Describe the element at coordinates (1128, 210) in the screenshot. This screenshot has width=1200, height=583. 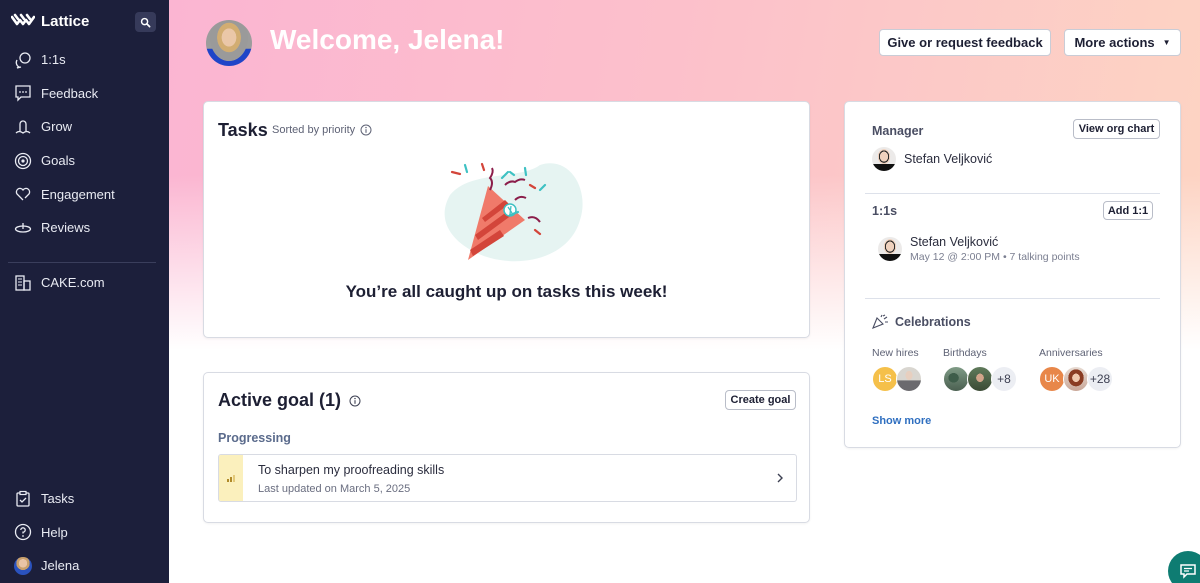
I see `add-one-on-one-button: Add 1:1` at that location.